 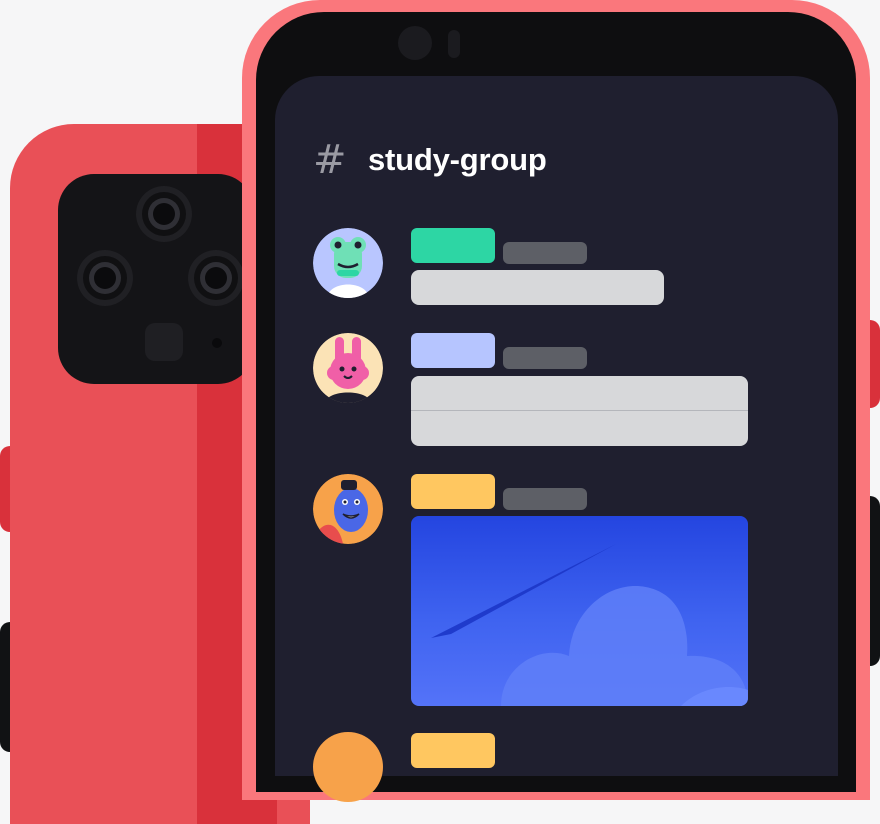 I want to click on channel-hash-icon: #, so click(x=330, y=160).